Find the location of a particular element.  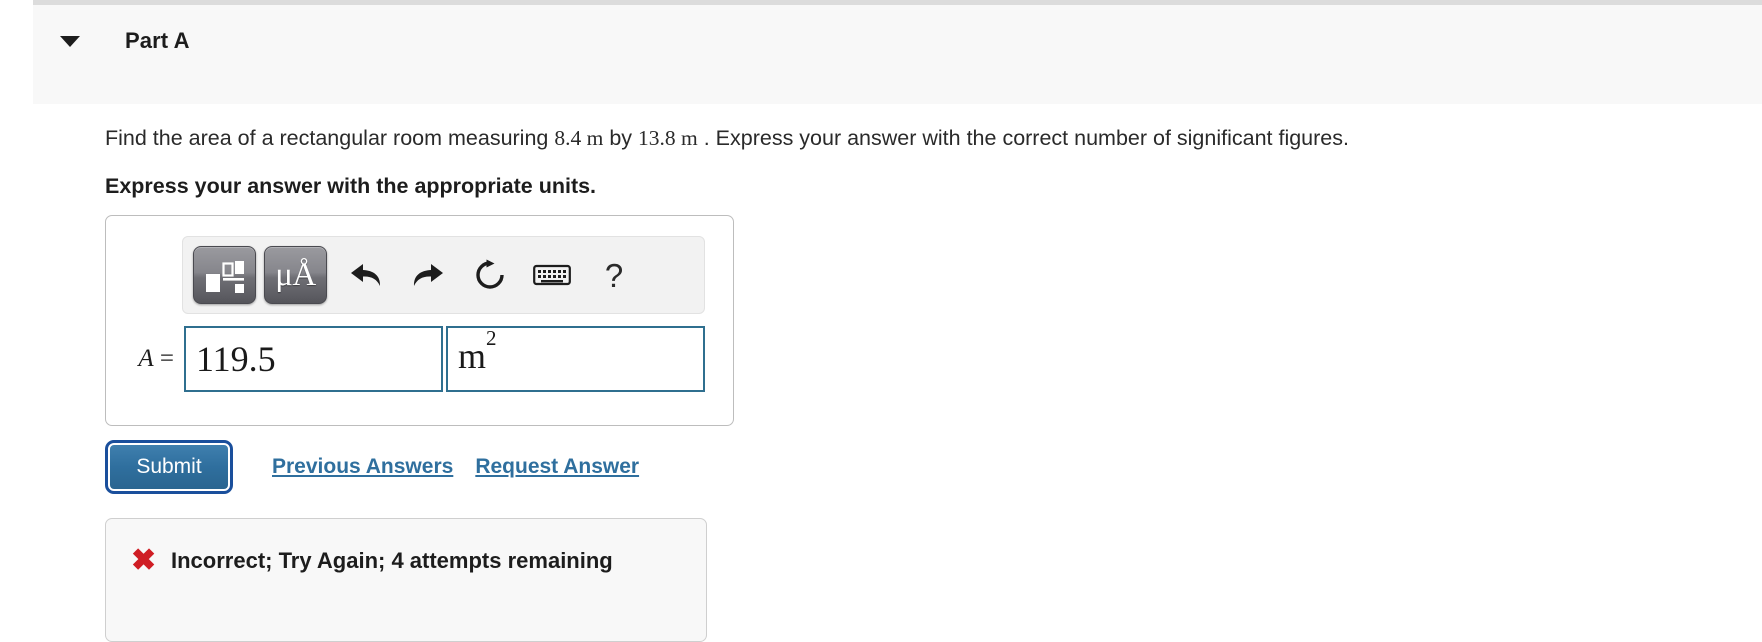

answer-input-row: A = 119.5 m2 is located at coordinates (415, 359).